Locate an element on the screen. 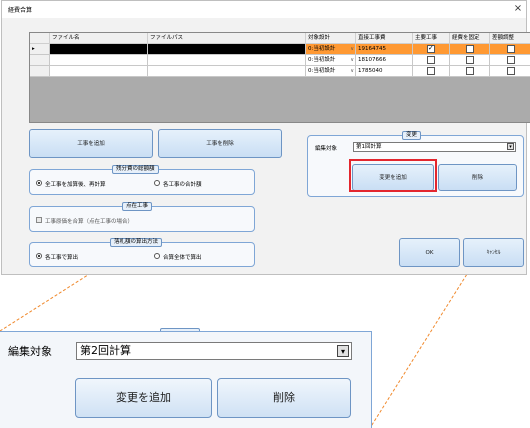  expense-calc-group: 残分費の総額額 全工事を加算後、再計算 各工事の合計額 is located at coordinates (142, 180).